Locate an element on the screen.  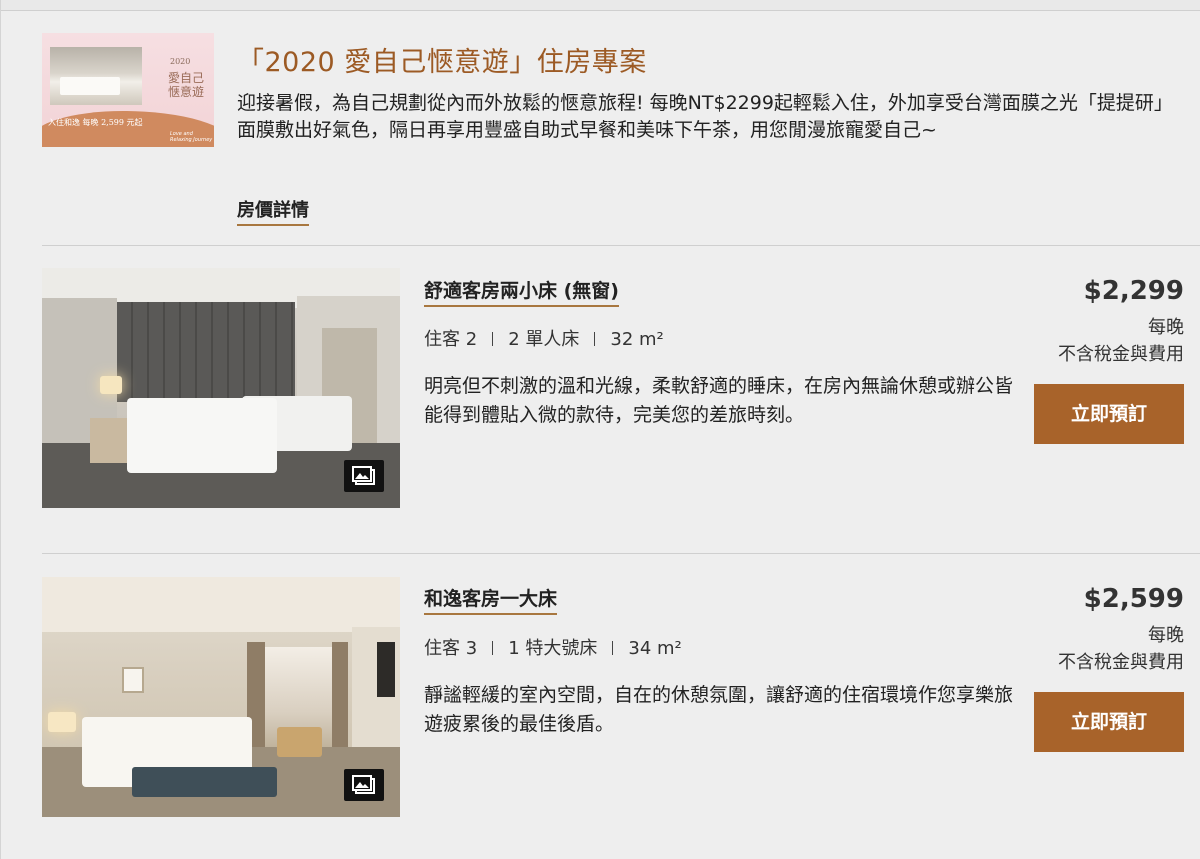
photo-bench is located at coordinates (204, 782).